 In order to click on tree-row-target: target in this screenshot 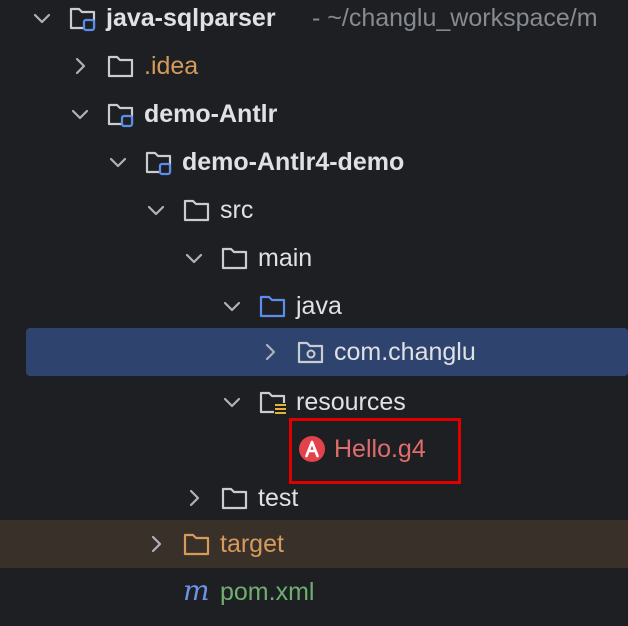, I will do `click(314, 544)`.